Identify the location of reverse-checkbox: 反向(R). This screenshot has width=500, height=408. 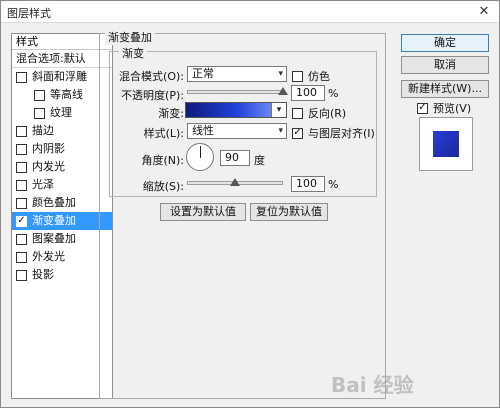
(319, 113).